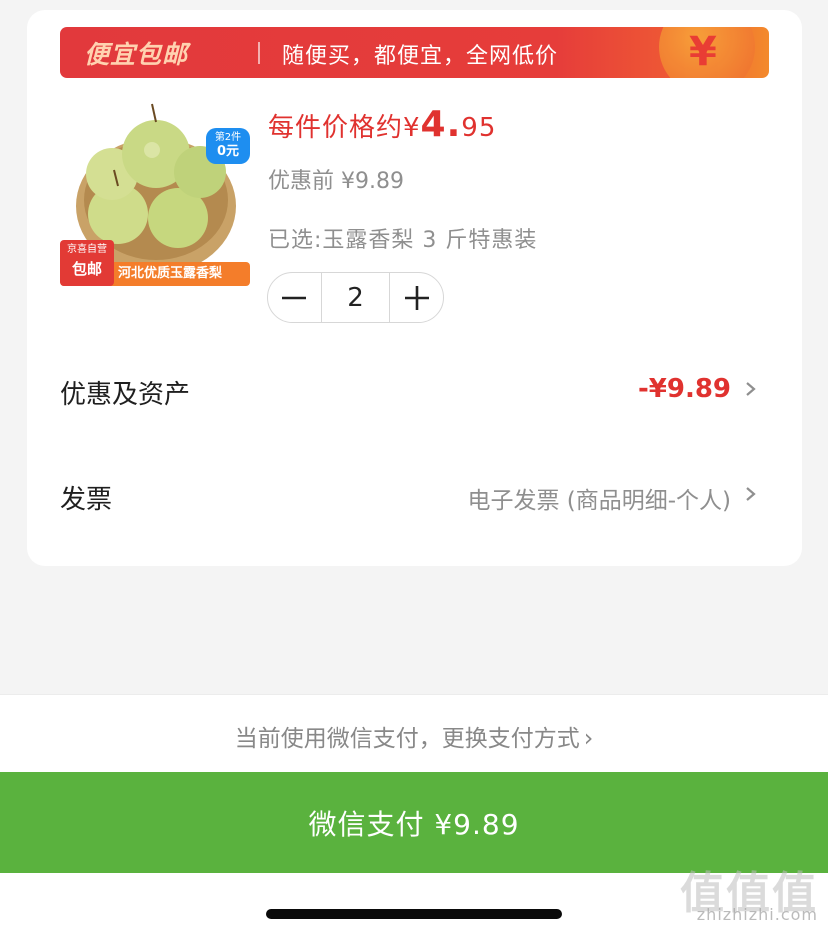 The height and width of the screenshot is (937, 828). Describe the element at coordinates (344, 128) in the screenshot. I see `price-prefix: 每件价格约¥` at that location.